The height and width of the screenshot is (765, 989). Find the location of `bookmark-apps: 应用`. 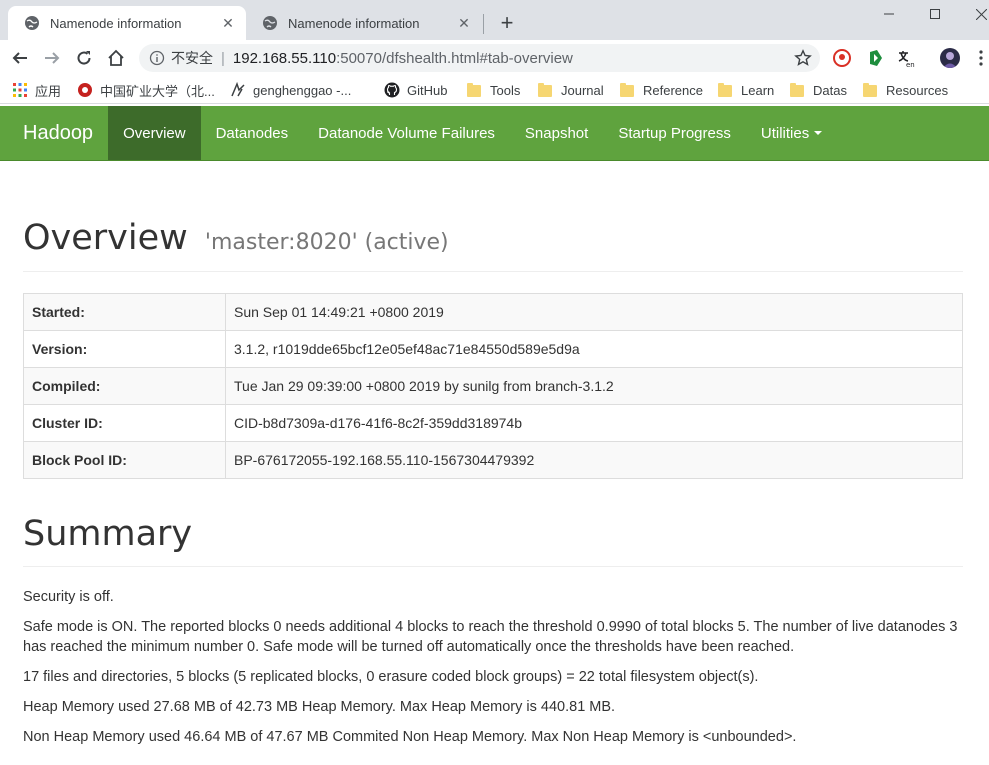

bookmark-apps: 应用 is located at coordinates (36, 90).